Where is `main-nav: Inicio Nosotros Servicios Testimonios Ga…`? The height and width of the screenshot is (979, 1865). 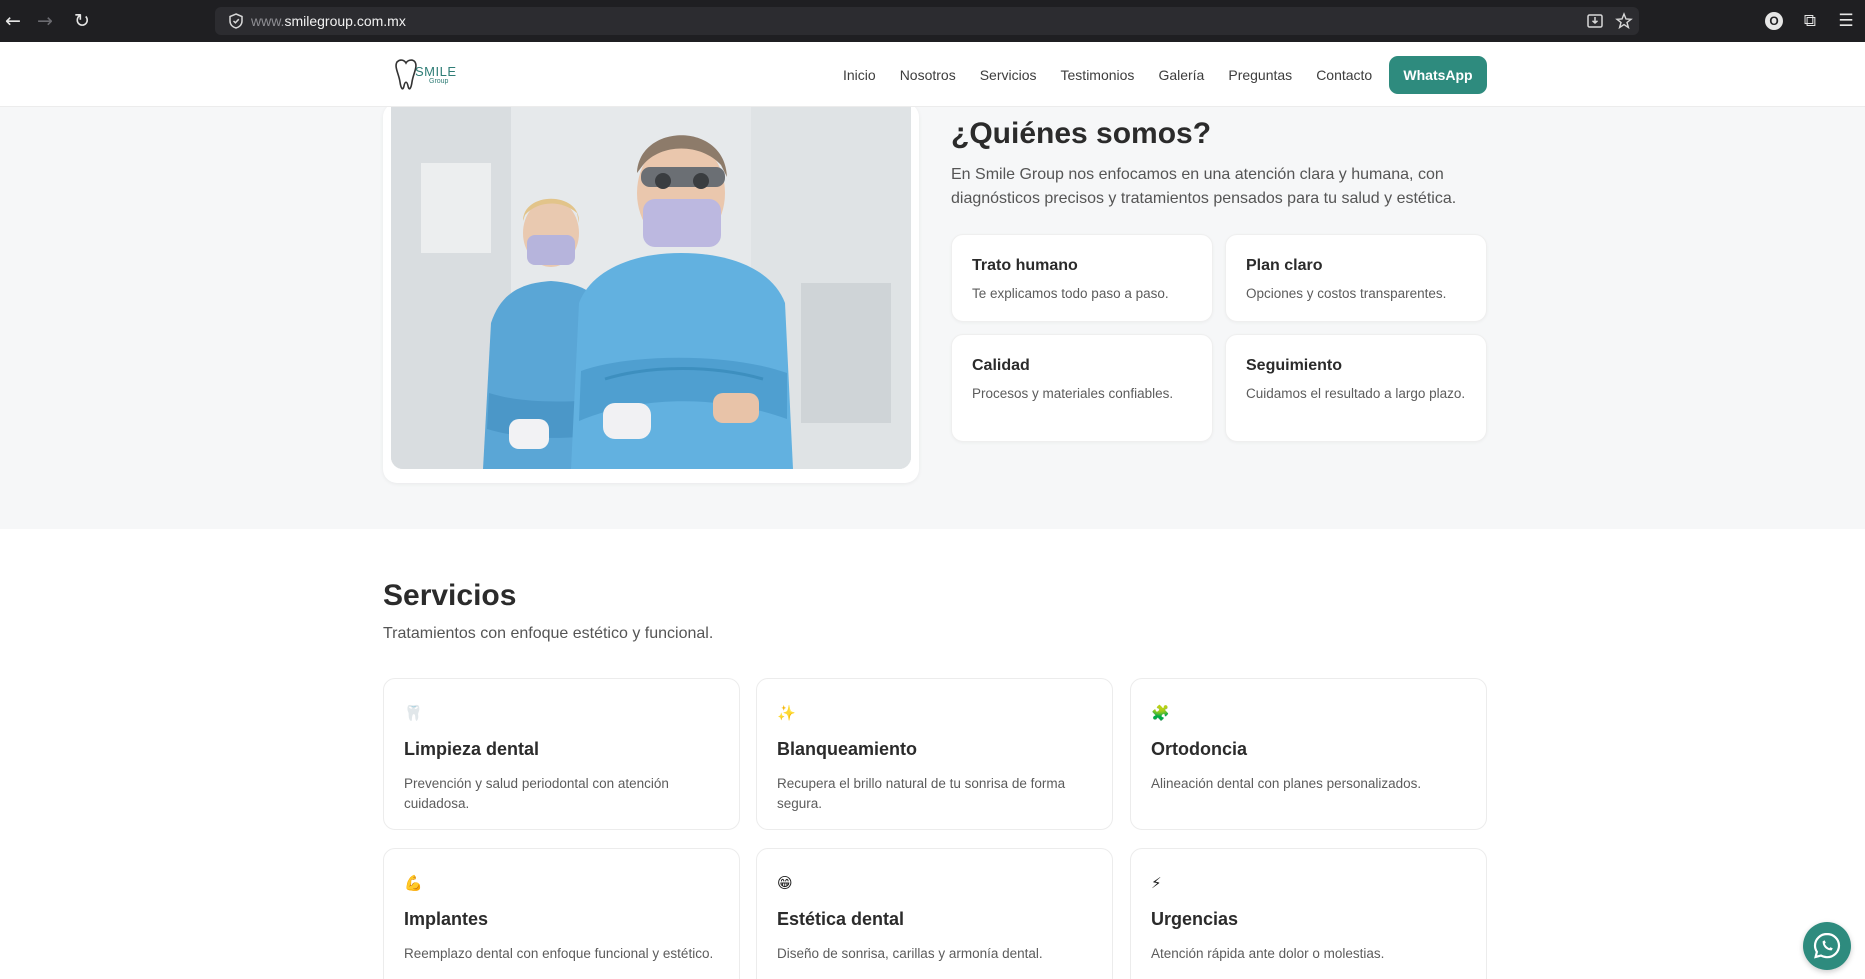 main-nav: Inicio Nosotros Servicios Testimonios Ga… is located at coordinates (1119, 74).